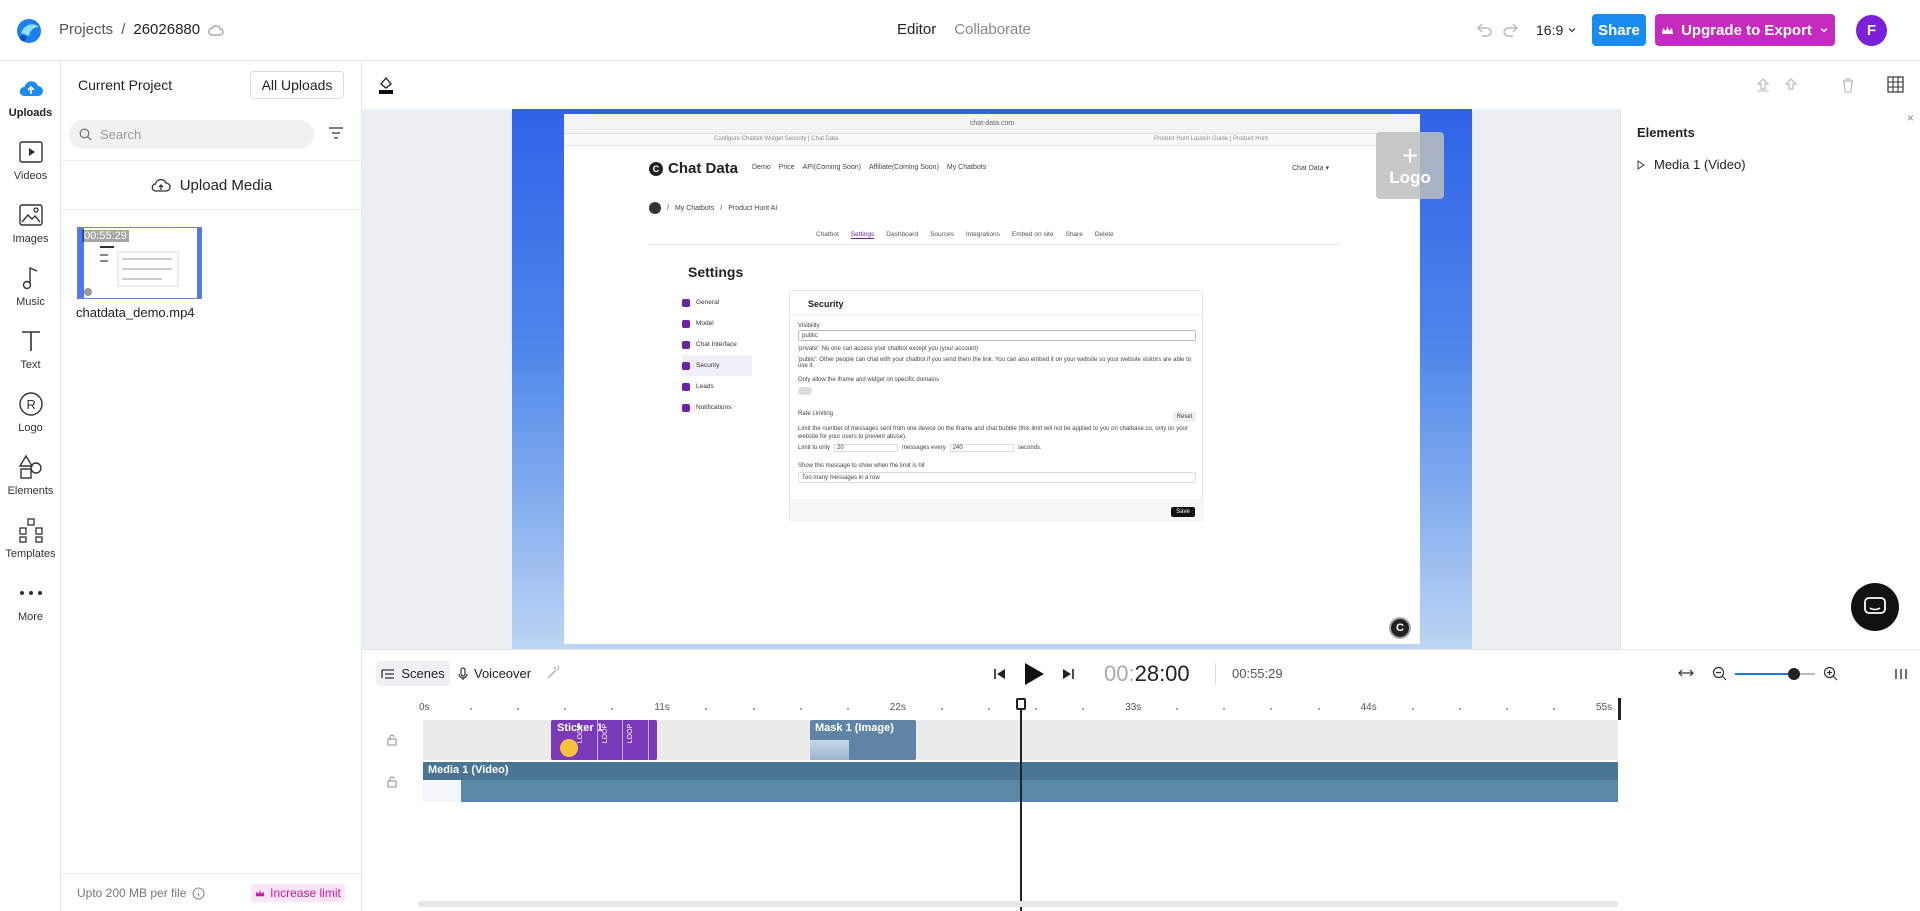 The width and height of the screenshot is (1920, 911). Describe the element at coordinates (1619, 30) in the screenshot. I see `share-button: Share` at that location.